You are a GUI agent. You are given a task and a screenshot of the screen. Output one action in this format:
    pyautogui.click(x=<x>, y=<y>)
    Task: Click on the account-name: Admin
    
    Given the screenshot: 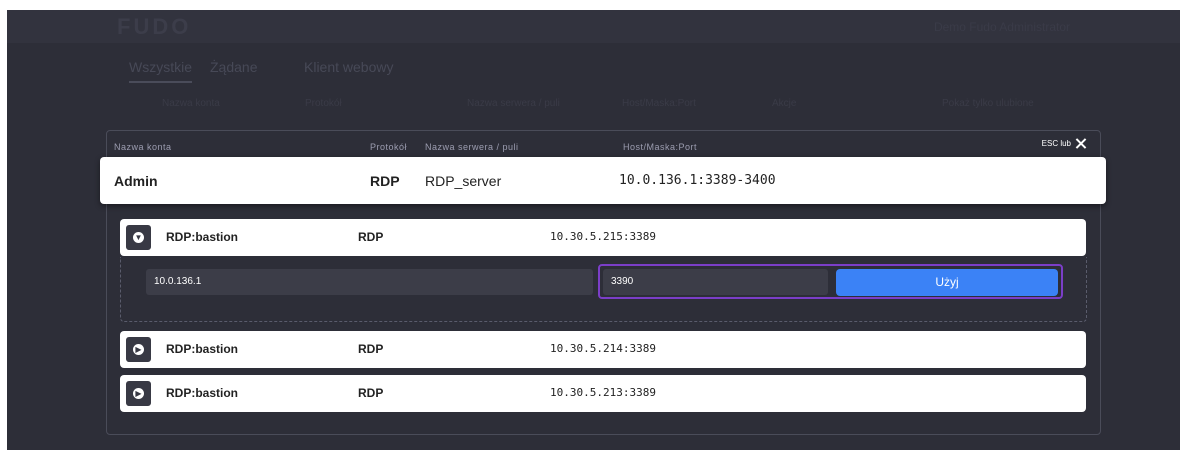 What is the action you would take?
    pyautogui.click(x=136, y=181)
    